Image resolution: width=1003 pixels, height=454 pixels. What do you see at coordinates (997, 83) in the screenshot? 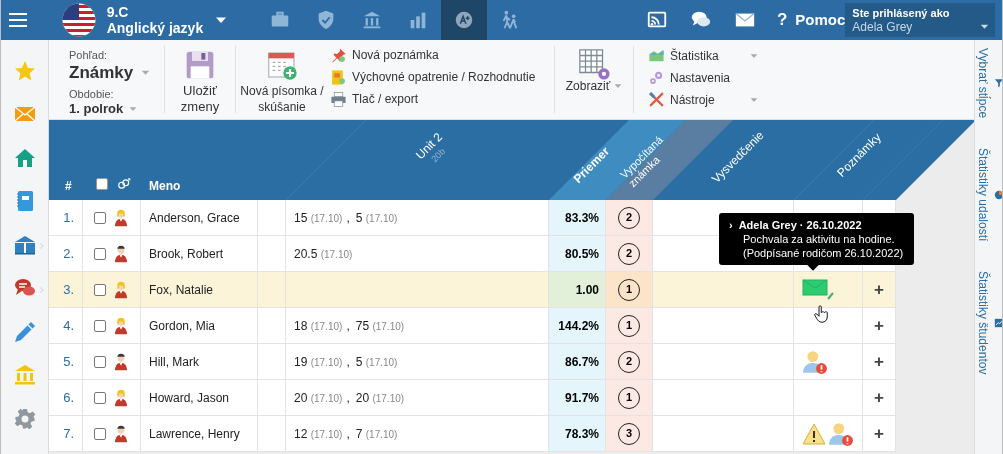
I see `filter-icon` at bounding box center [997, 83].